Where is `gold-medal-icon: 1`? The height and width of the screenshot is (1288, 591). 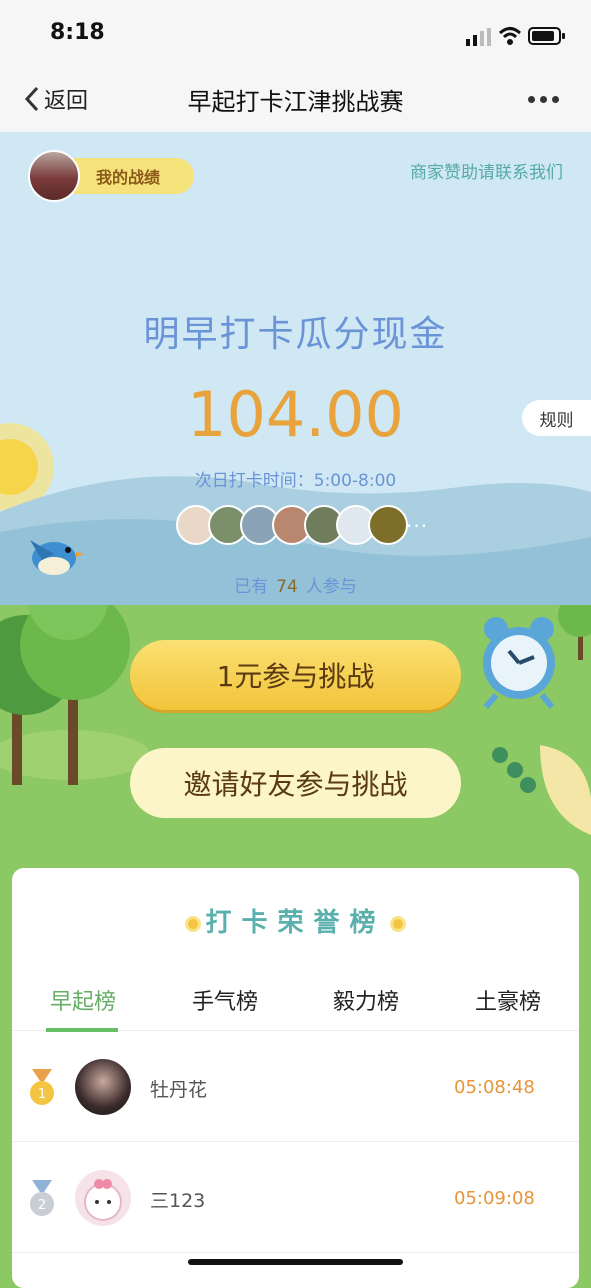
gold-medal-icon: 1 is located at coordinates (42, 1087).